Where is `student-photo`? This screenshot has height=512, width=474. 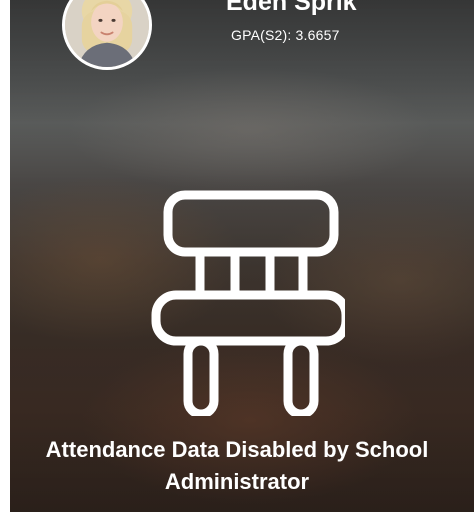
student-photo is located at coordinates (107, 33).